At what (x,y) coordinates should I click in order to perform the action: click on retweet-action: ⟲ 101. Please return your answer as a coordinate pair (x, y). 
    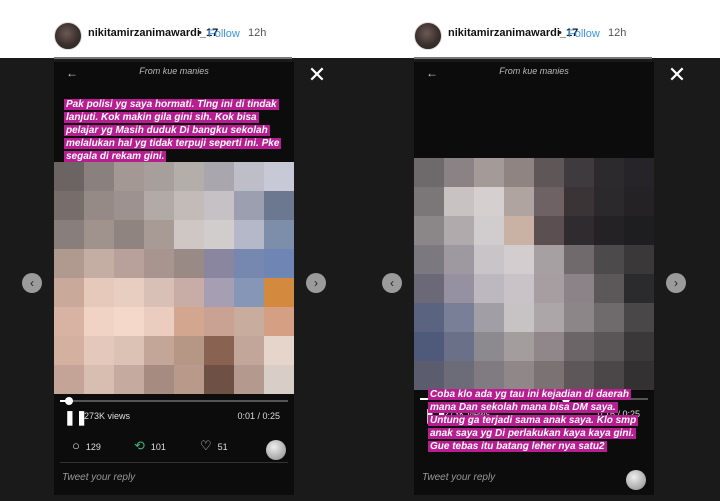
    Looking at the image, I should click on (150, 446).